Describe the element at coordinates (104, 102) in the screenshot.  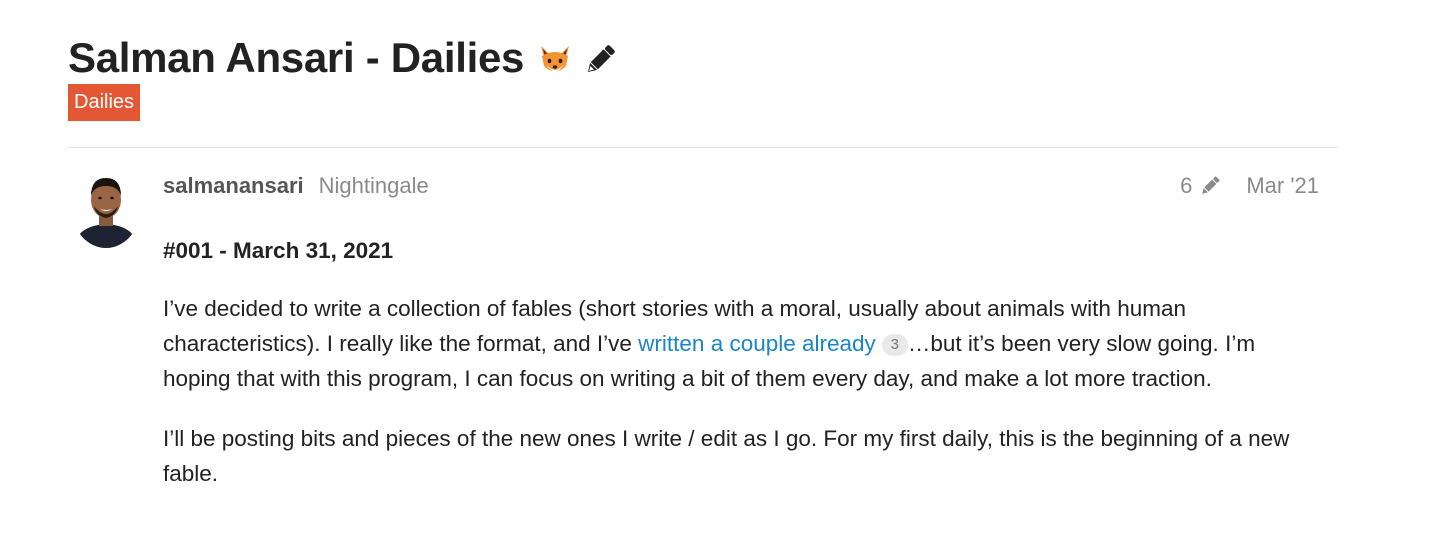
I see `category-badge: Dailies` at that location.